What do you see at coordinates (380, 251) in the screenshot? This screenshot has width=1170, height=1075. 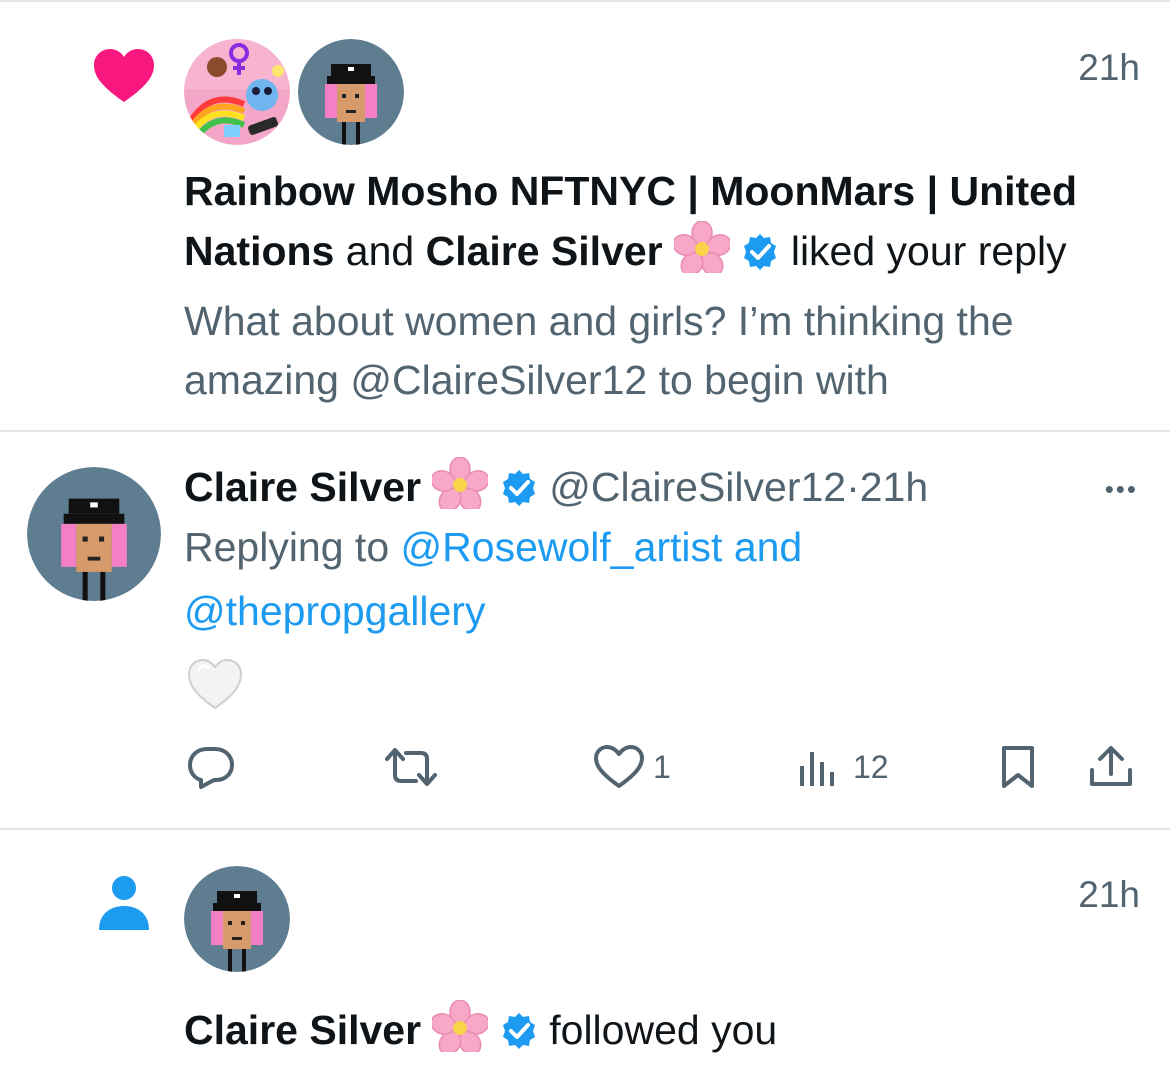 I see `joiner-text: and` at bounding box center [380, 251].